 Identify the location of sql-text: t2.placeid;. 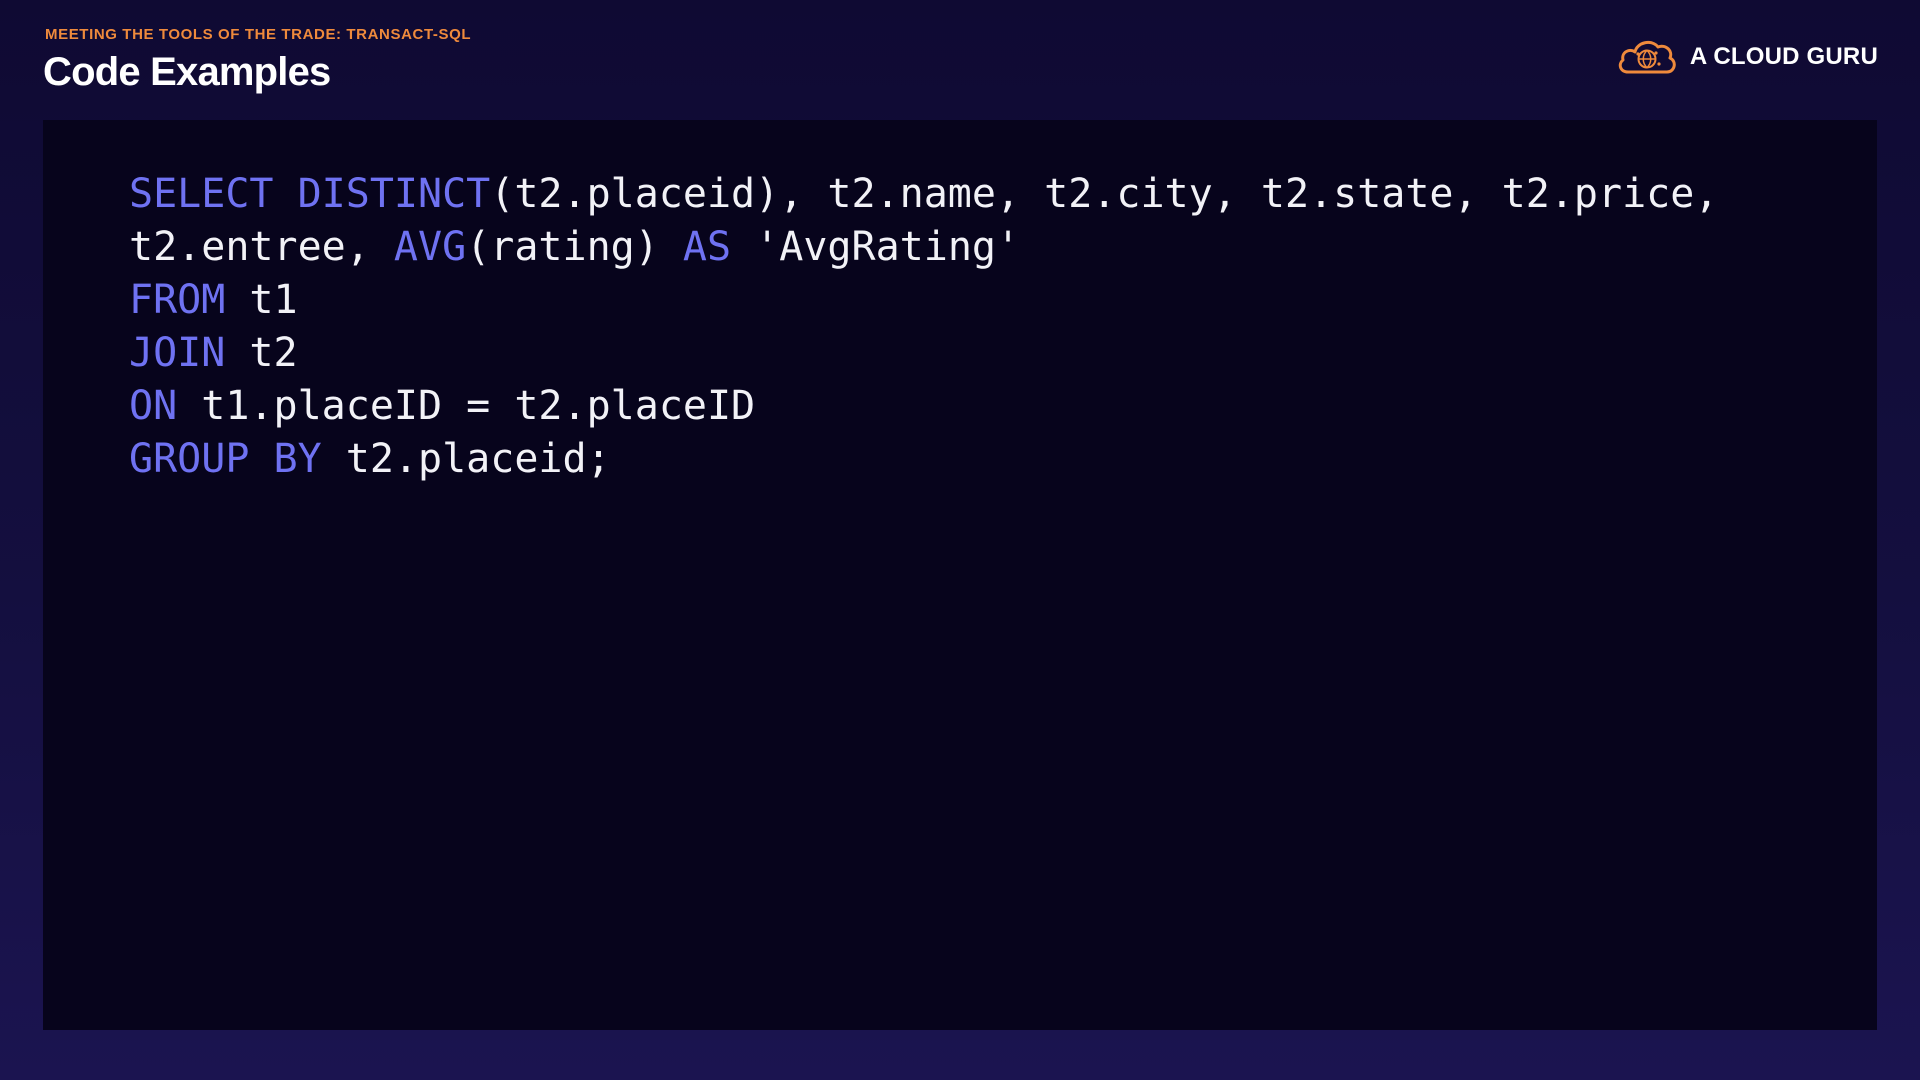
(466, 459).